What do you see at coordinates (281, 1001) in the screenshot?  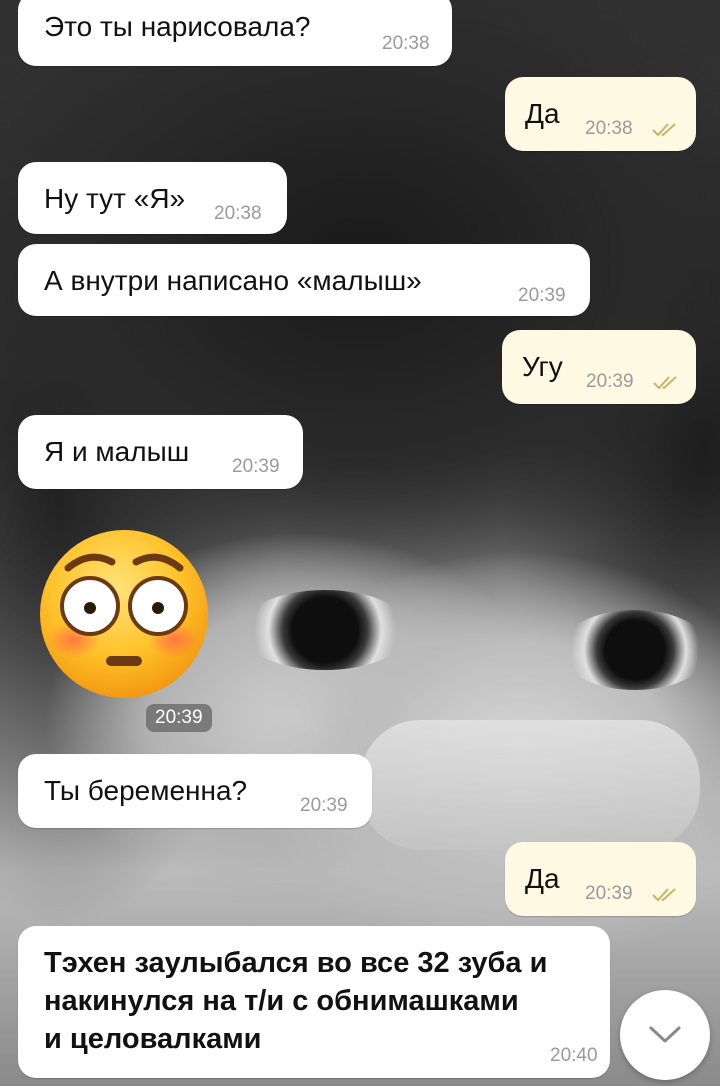 I see `message-text-line: накинулся на т/и с обнимашками` at bounding box center [281, 1001].